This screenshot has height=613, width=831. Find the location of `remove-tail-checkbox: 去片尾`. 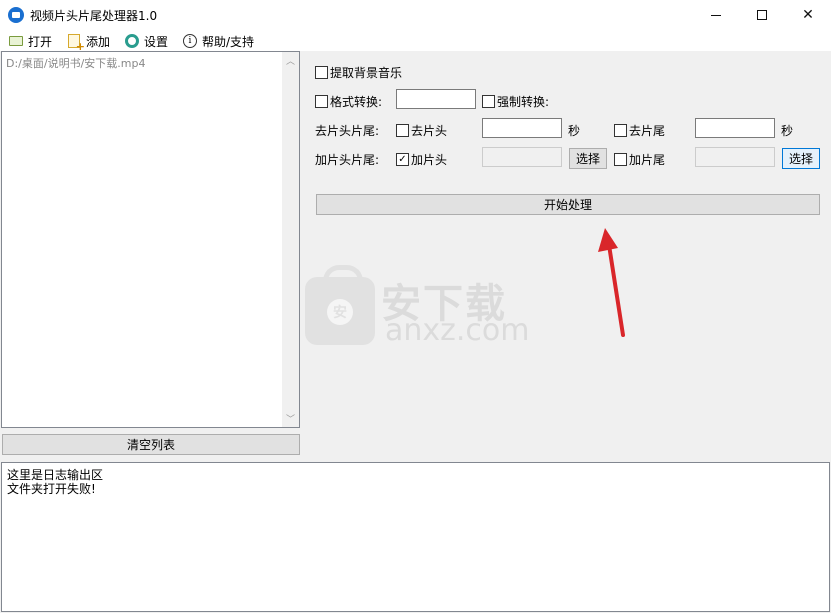

remove-tail-checkbox: 去片尾 is located at coordinates (639, 130).